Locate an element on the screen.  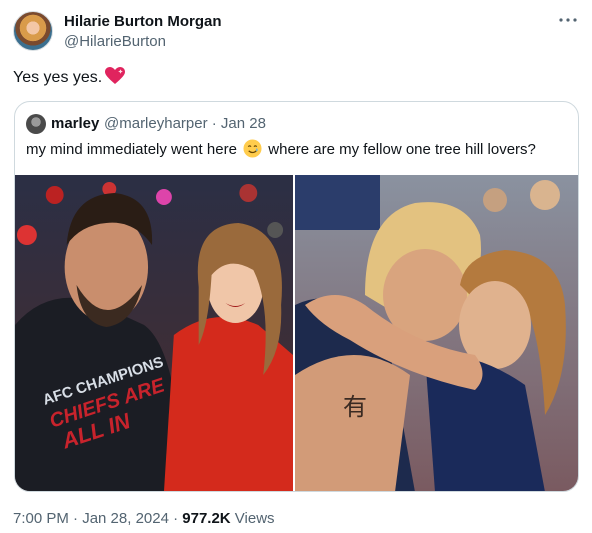
more-options-icon is located at coordinates (568, 20).